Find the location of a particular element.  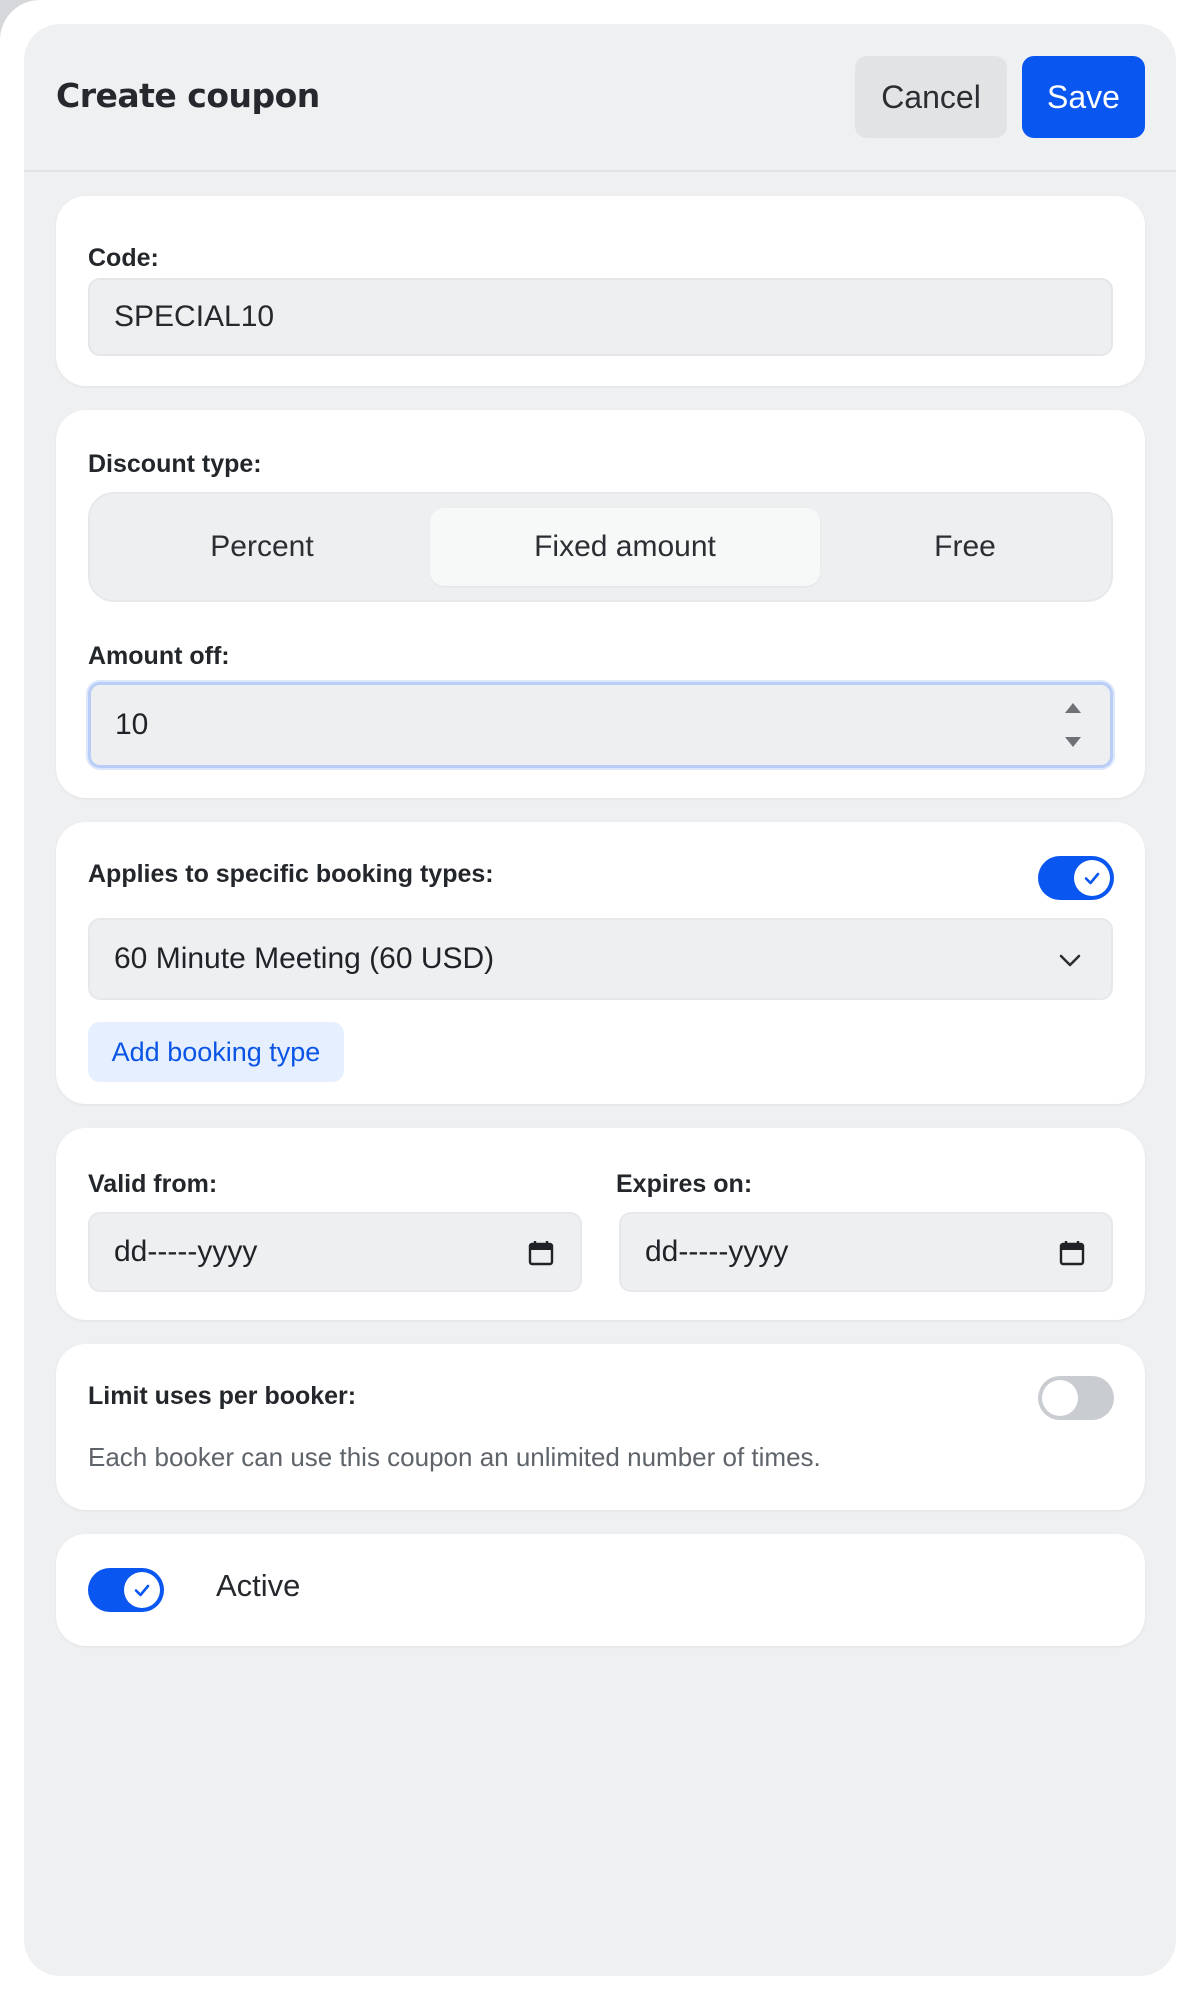

limit-uses-toggle is located at coordinates (1076, 1398).